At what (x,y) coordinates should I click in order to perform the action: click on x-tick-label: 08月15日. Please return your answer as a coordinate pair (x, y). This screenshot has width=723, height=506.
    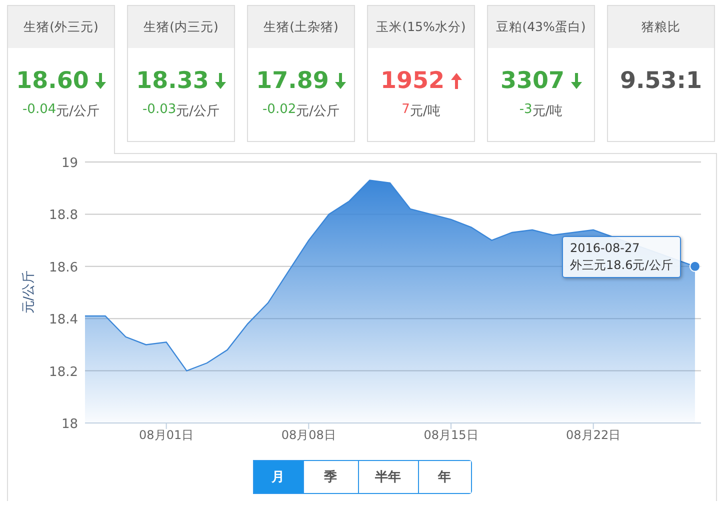
    Looking at the image, I should click on (451, 435).